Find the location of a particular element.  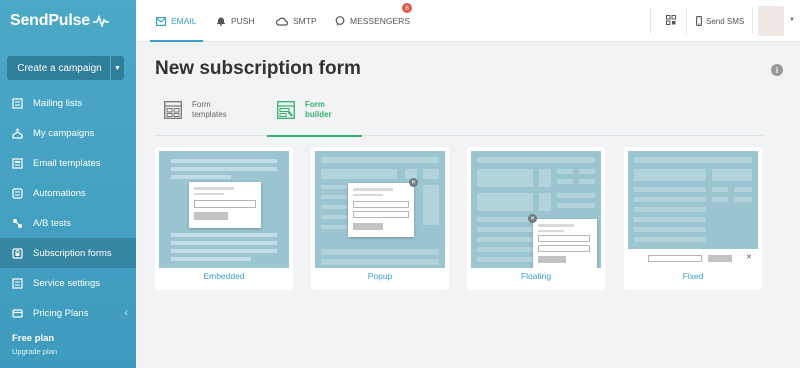

sidebar-item-mailing-lists: Mailing lists is located at coordinates (68, 103).